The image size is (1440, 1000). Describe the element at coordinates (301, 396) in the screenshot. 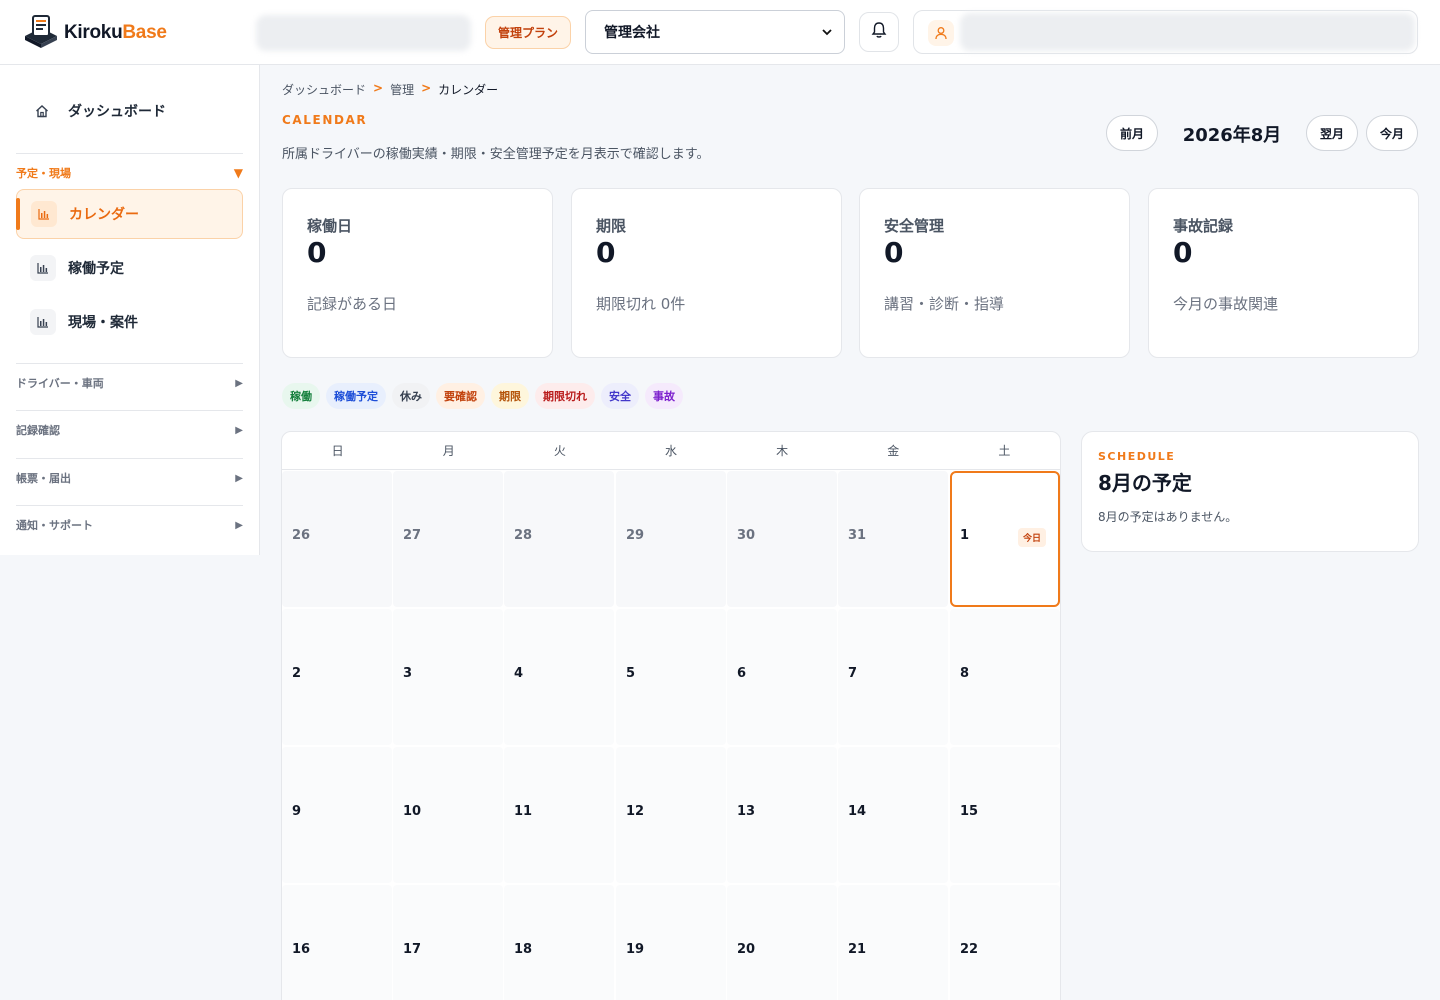

I see `legend-chip: 稼働` at that location.